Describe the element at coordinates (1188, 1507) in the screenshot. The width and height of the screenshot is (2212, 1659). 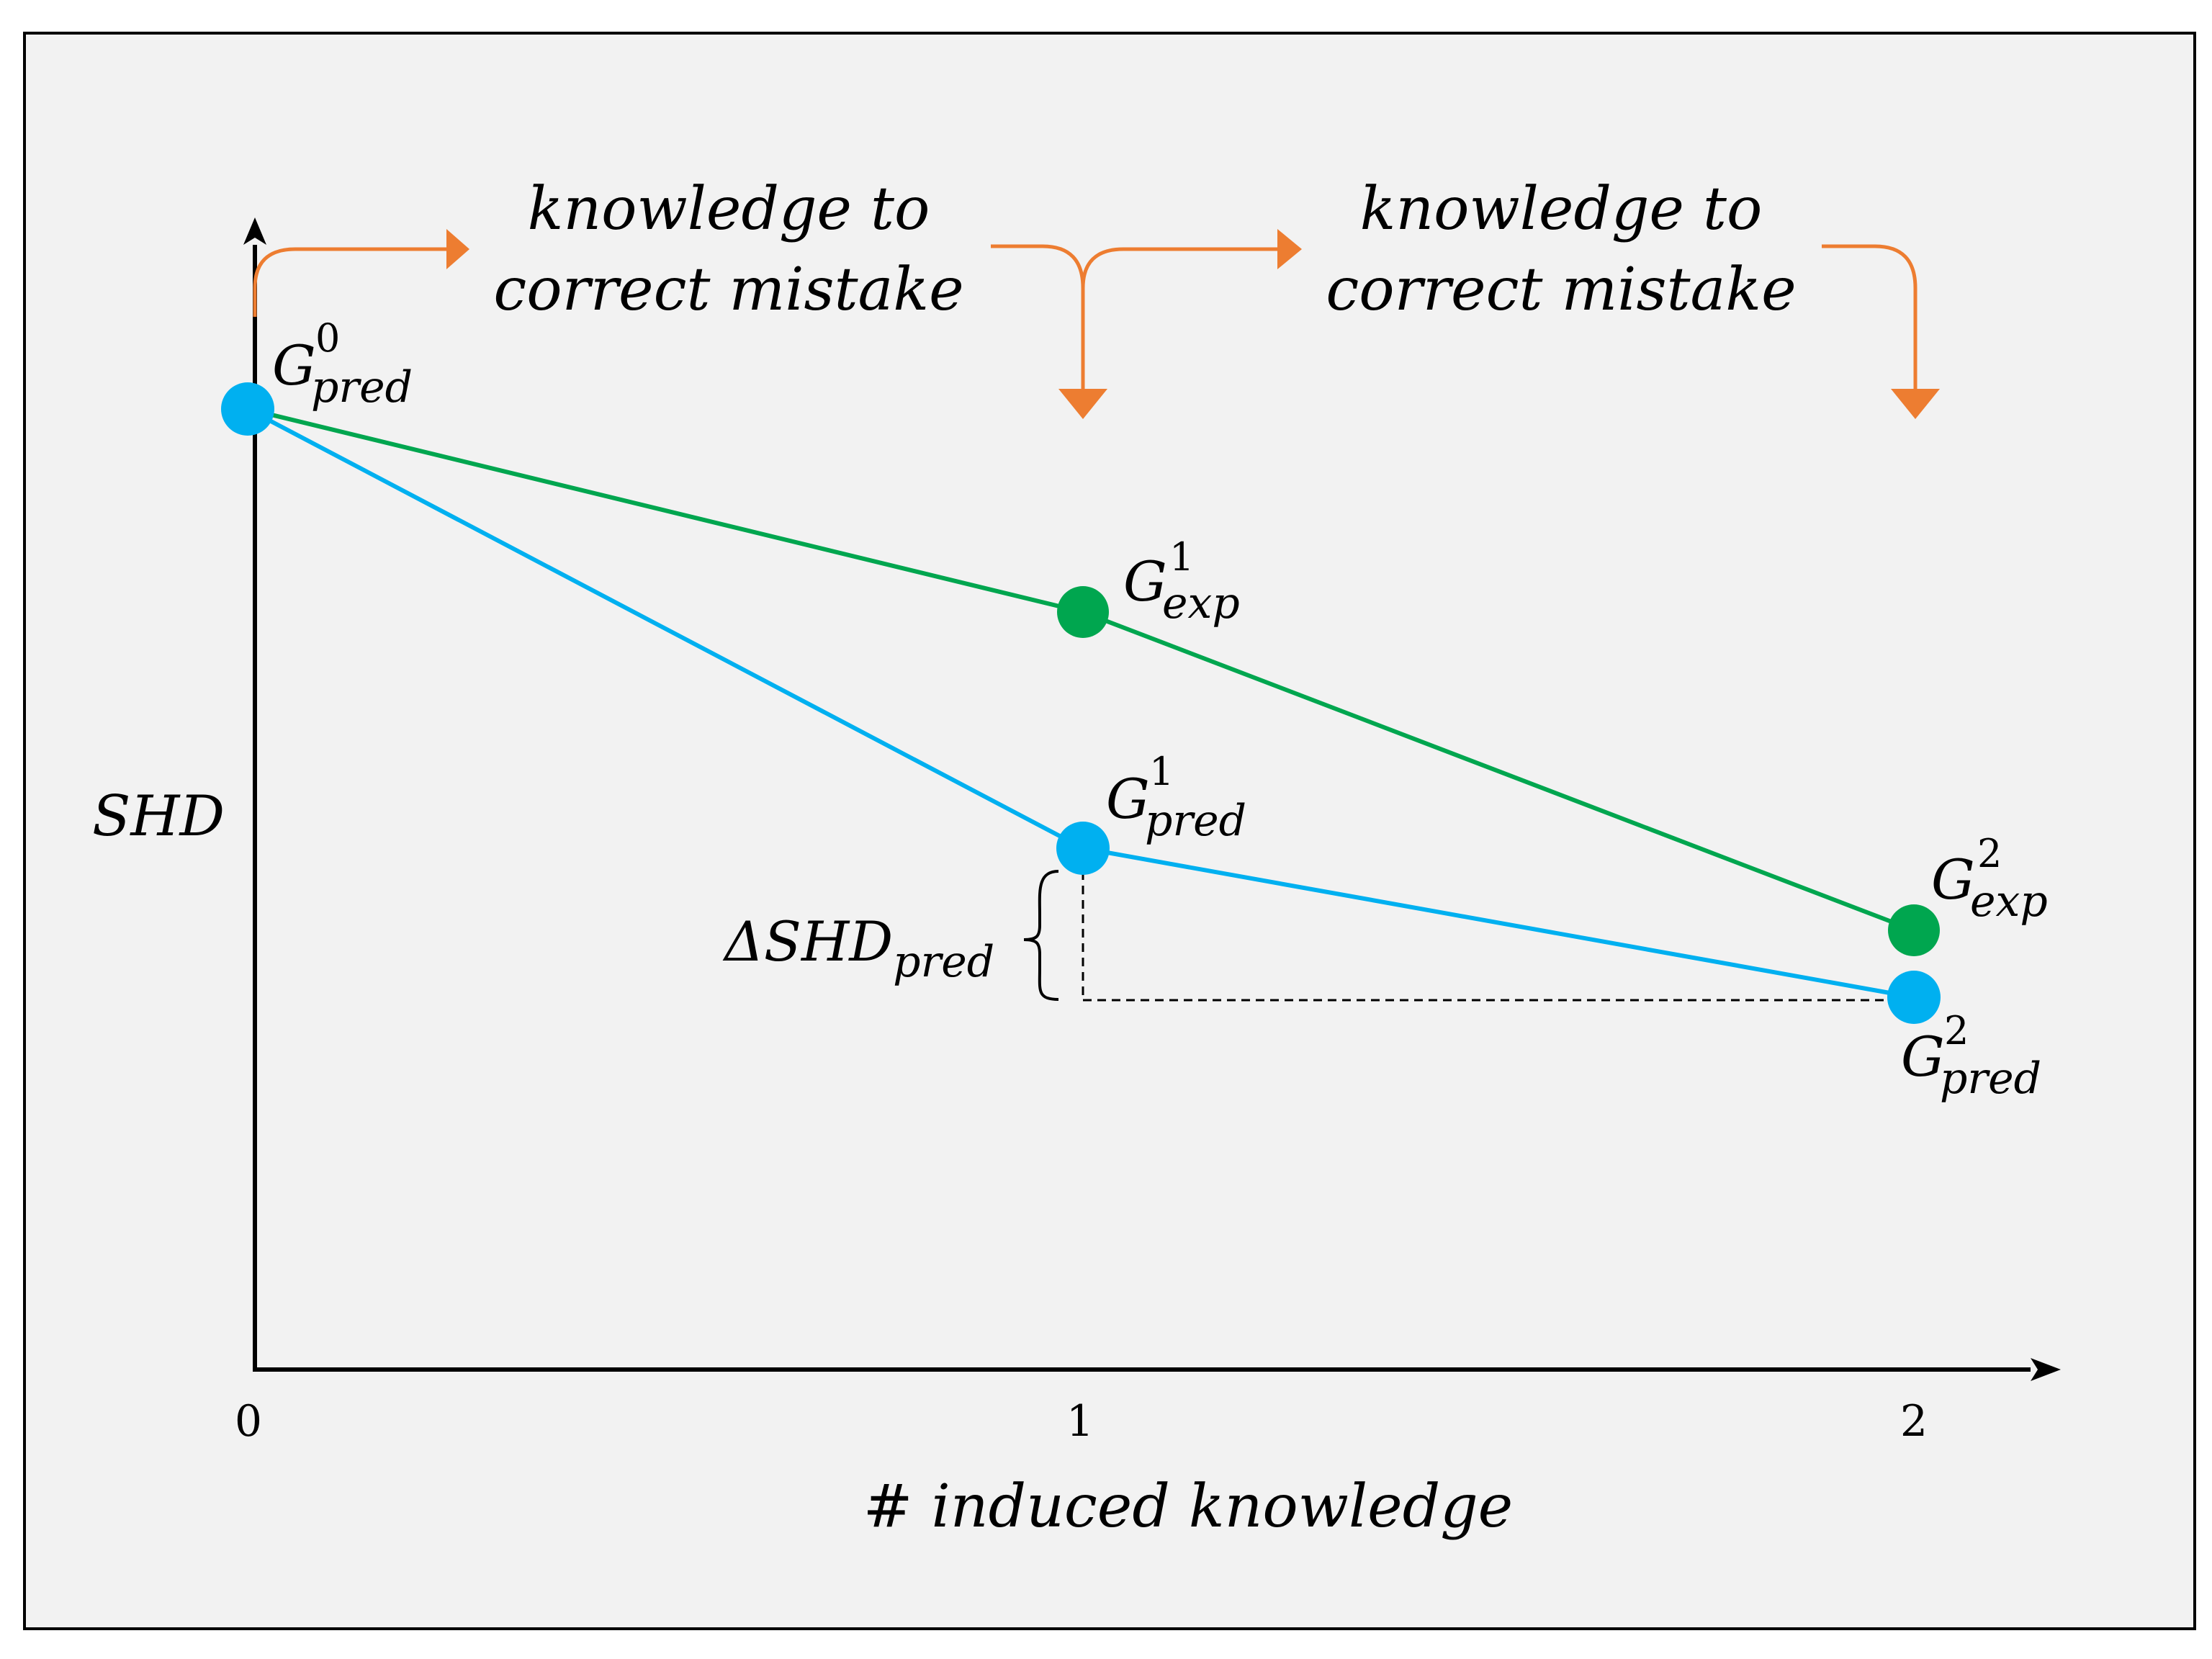
I see `x-axis-title: # induced knowledge` at that location.